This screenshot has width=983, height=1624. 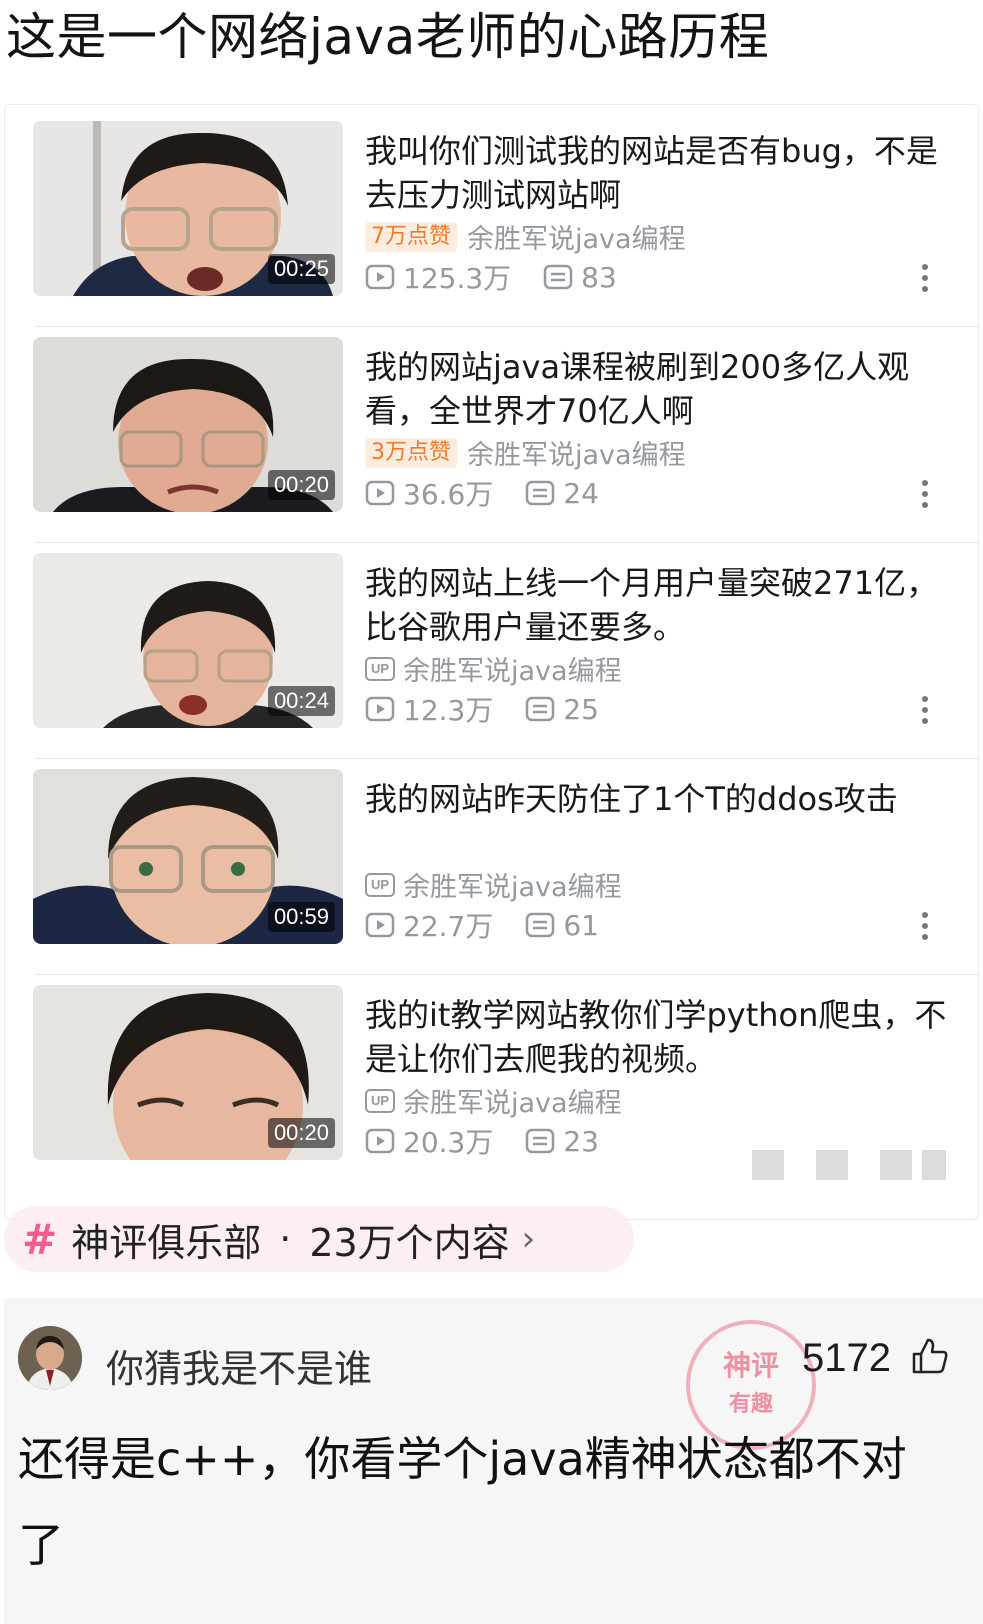 What do you see at coordinates (665, 799) in the screenshot?
I see `video-title: 我的网站昨天防住了1个T的ddos攻击` at bounding box center [665, 799].